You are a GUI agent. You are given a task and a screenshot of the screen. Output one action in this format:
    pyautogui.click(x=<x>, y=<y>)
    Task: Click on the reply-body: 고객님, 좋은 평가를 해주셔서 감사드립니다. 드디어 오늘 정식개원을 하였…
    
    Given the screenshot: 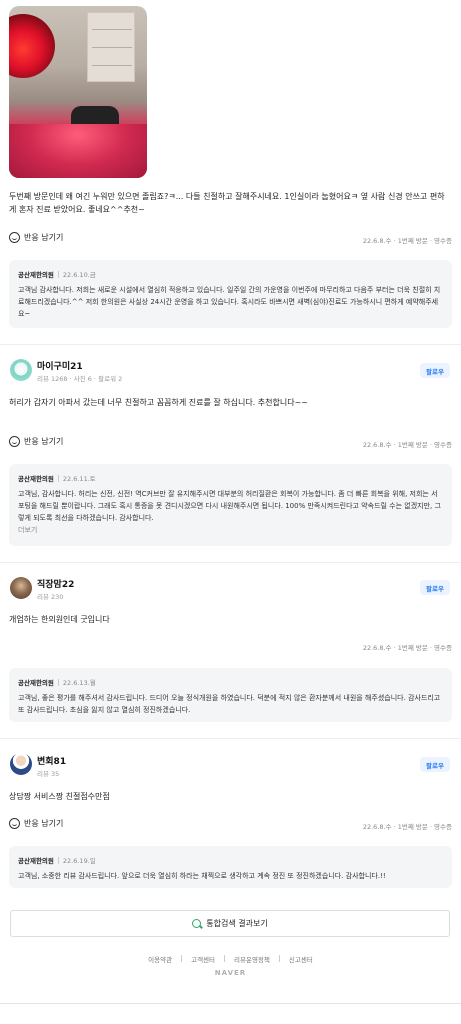 What is the action you would take?
    pyautogui.click(x=229, y=704)
    